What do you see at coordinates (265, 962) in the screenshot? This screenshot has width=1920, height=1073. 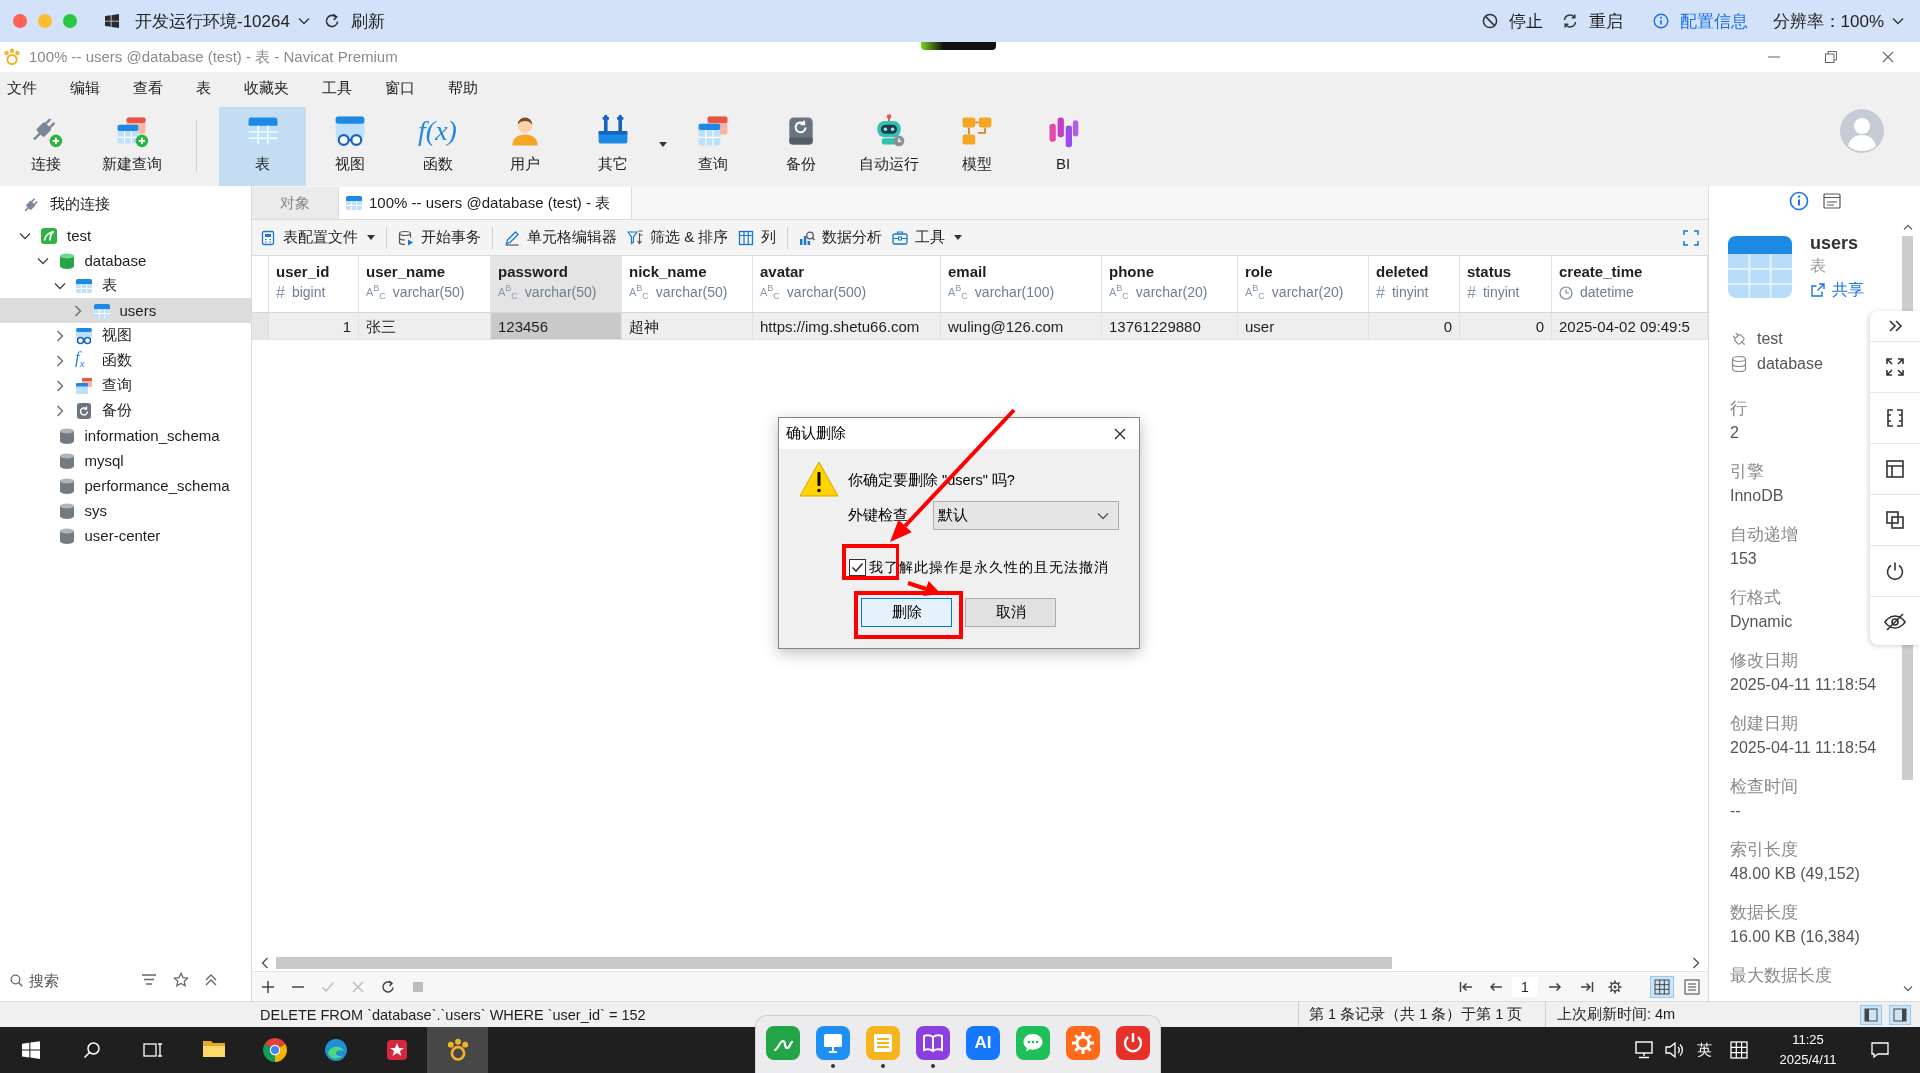 I see `scroll-left-icon` at bounding box center [265, 962].